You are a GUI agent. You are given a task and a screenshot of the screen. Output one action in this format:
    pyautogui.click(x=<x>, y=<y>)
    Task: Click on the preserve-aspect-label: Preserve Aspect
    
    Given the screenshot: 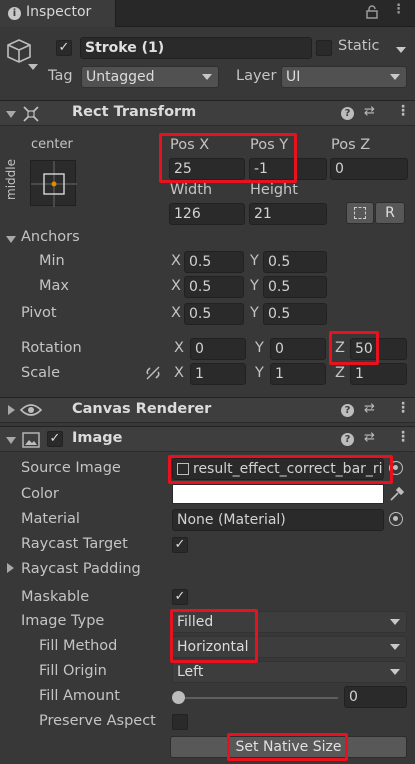 What is the action you would take?
    pyautogui.click(x=97, y=721)
    